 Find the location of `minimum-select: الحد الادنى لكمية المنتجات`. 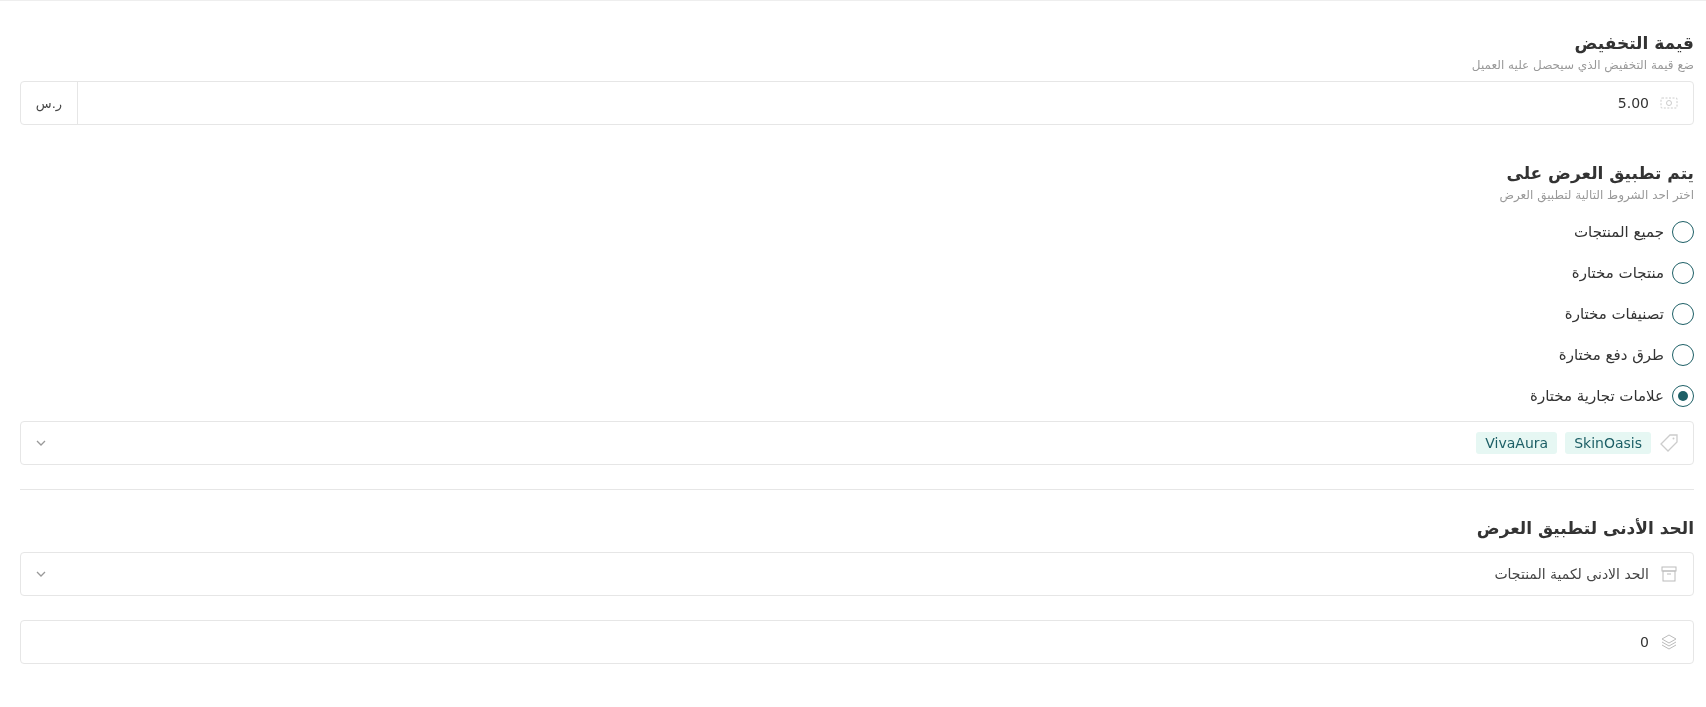

minimum-select: الحد الادنى لكمية المنتجات is located at coordinates (857, 574).